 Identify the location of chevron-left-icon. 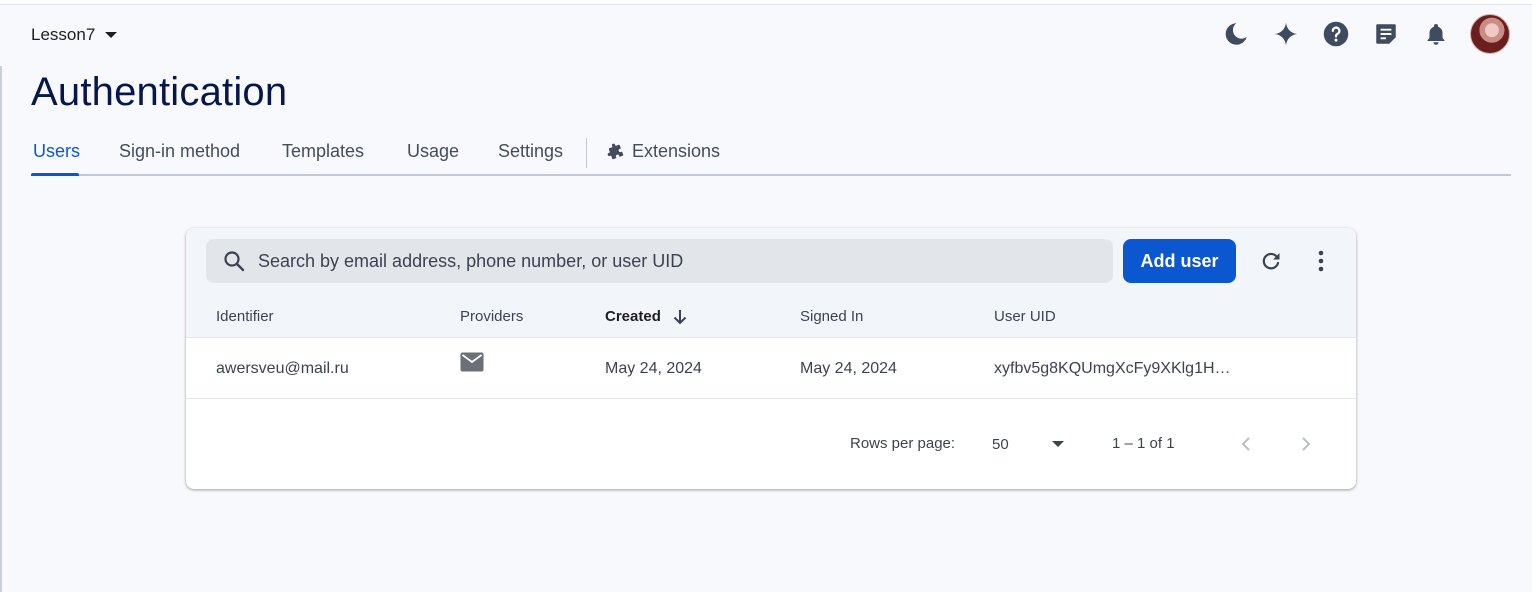
(1245, 444).